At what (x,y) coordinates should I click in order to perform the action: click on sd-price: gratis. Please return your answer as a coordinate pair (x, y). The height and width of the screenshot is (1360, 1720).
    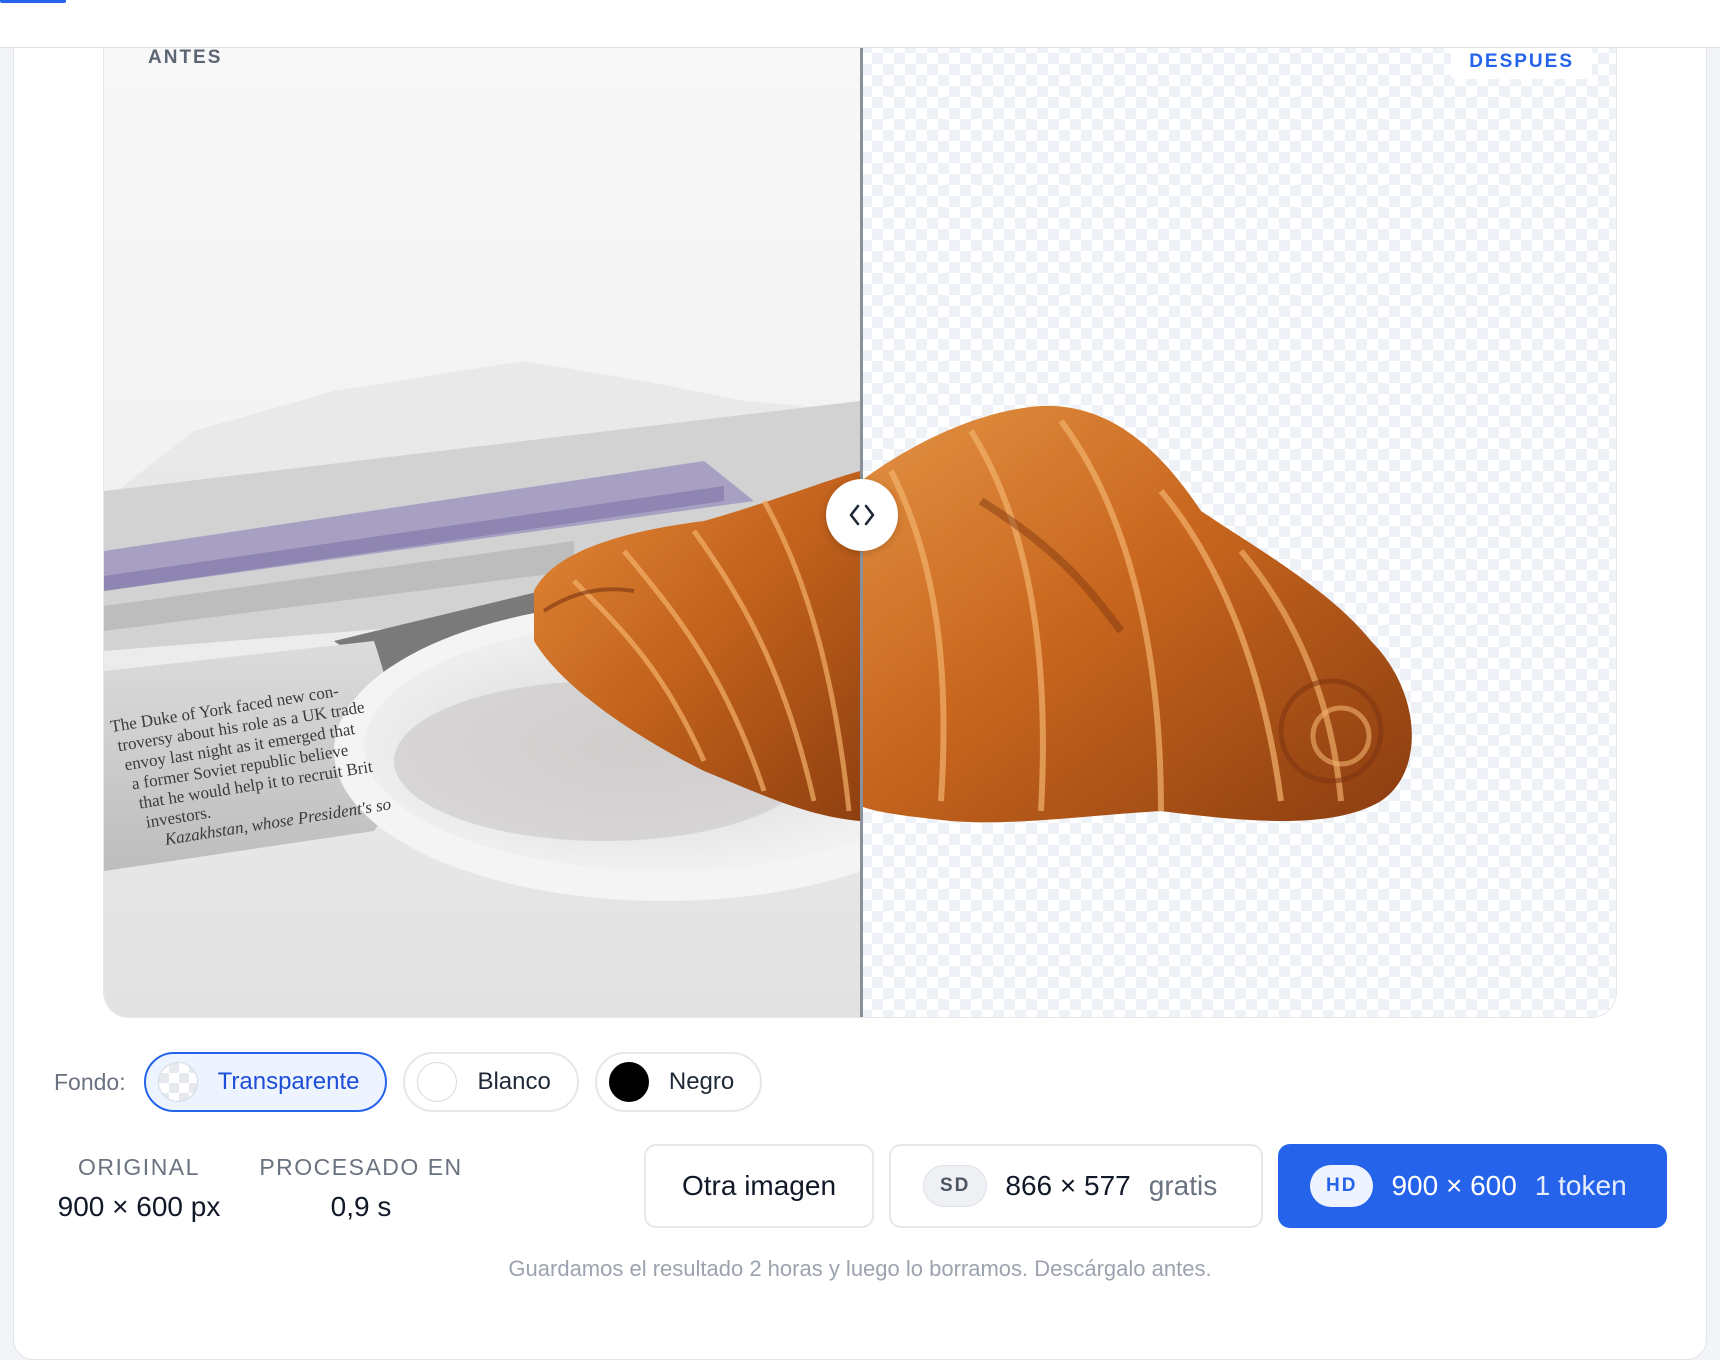
    Looking at the image, I should click on (1183, 1185).